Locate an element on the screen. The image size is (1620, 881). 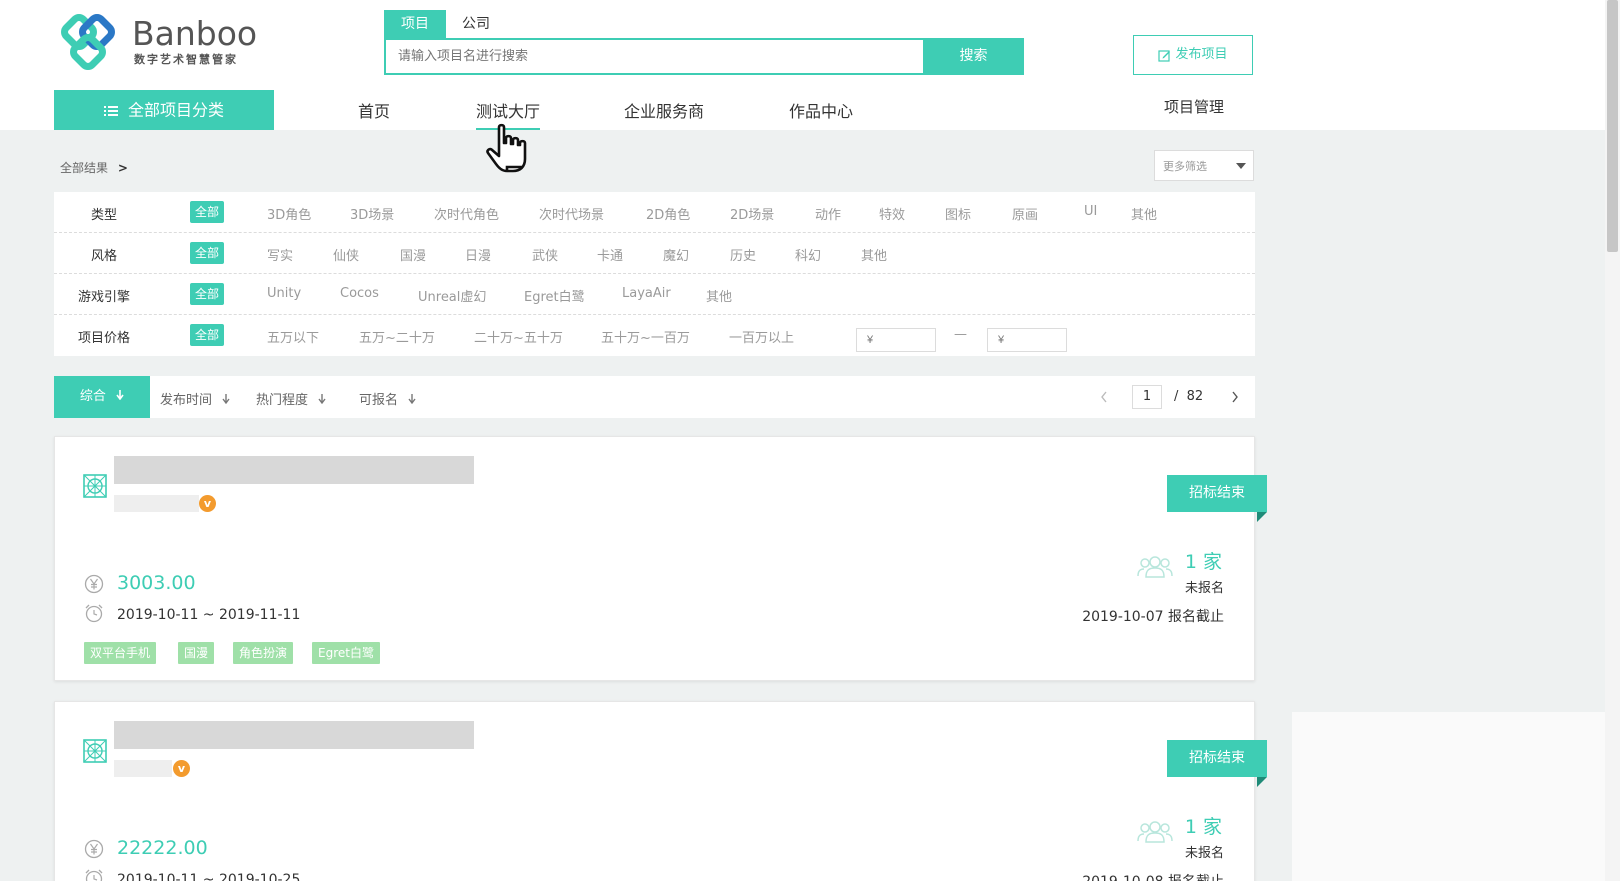
publish-project-button: 发布项目 is located at coordinates (1193, 55).